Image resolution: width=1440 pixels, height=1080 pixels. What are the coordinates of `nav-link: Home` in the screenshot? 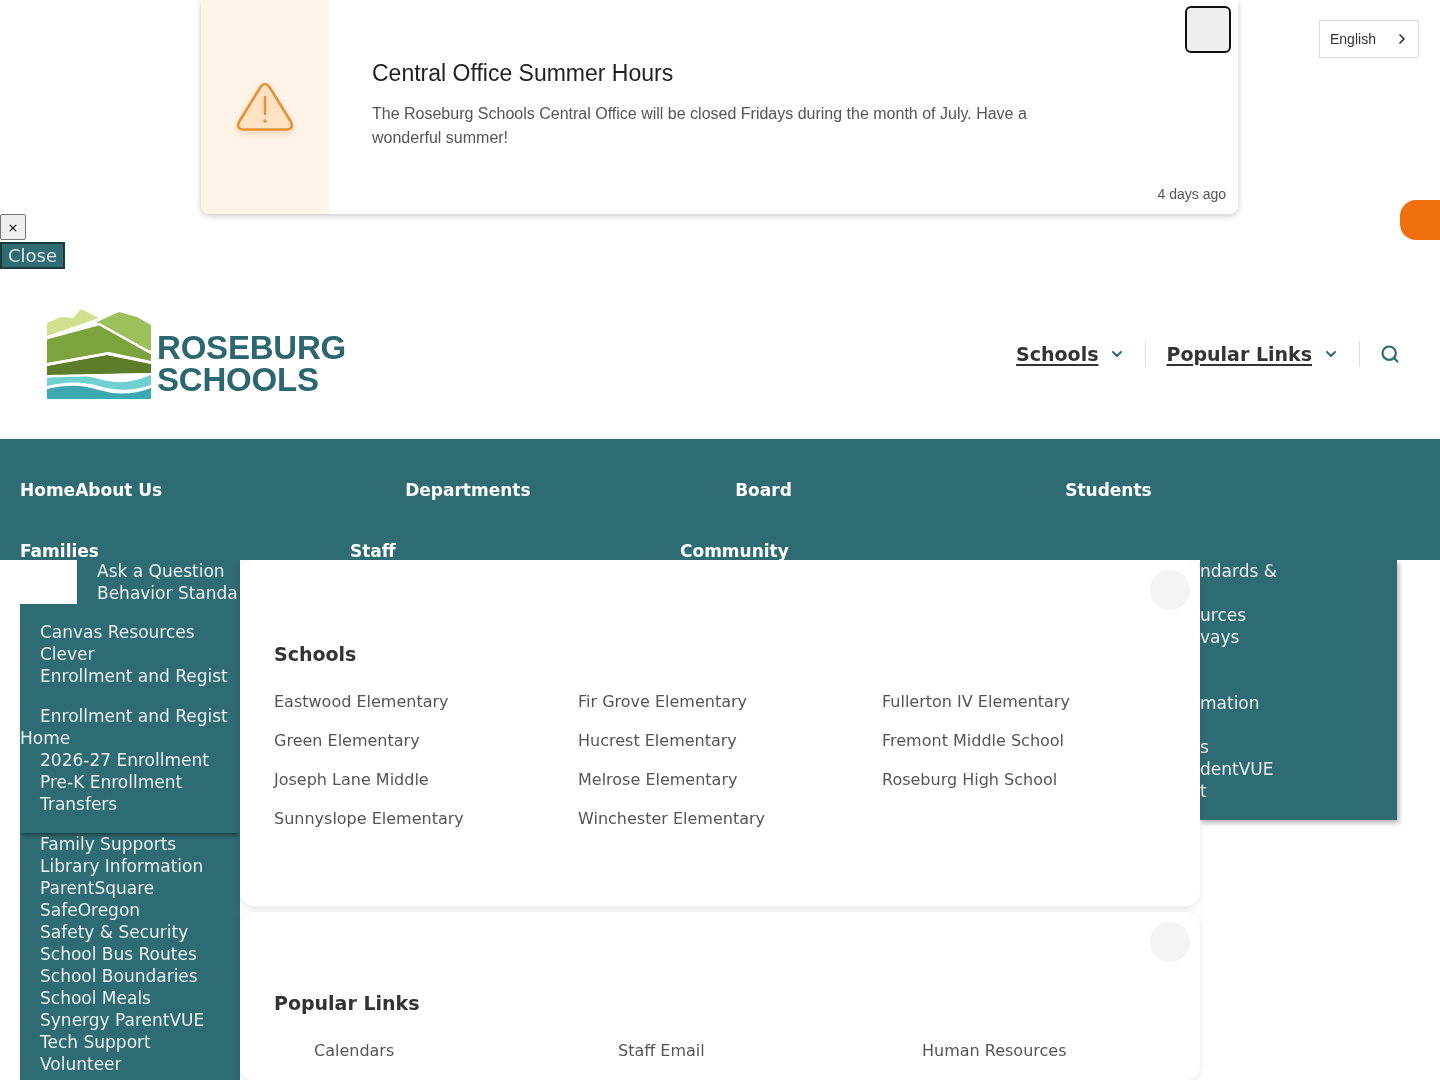 It's located at (48, 490).